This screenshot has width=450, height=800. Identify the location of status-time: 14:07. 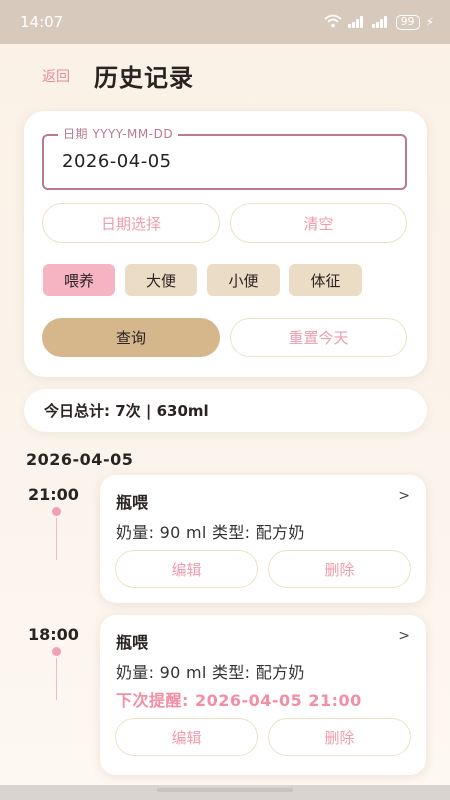
(42, 22).